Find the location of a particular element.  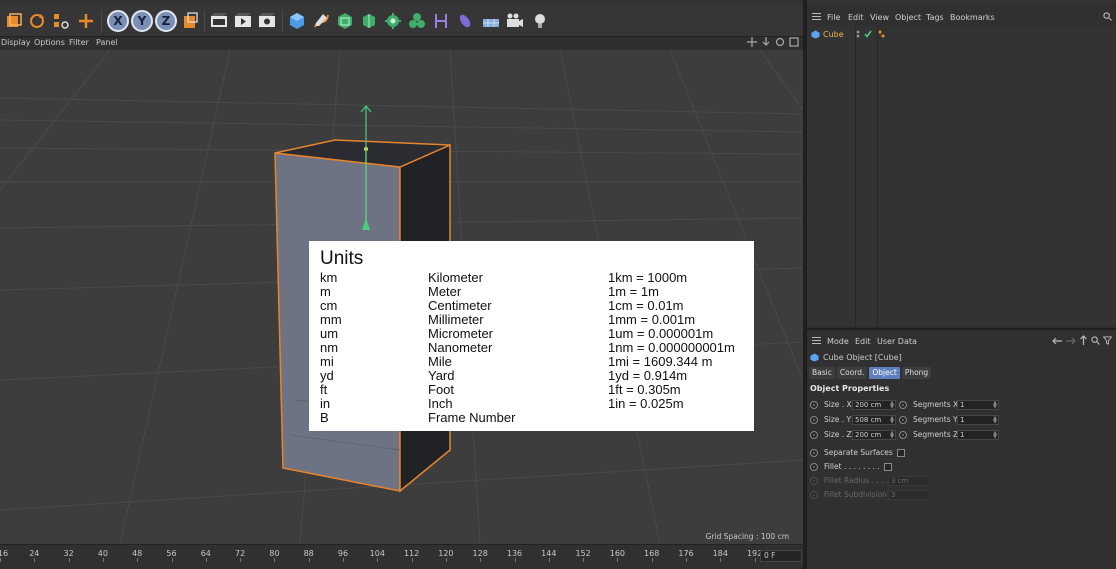

x-axis-lock-button: X is located at coordinates (118, 21).